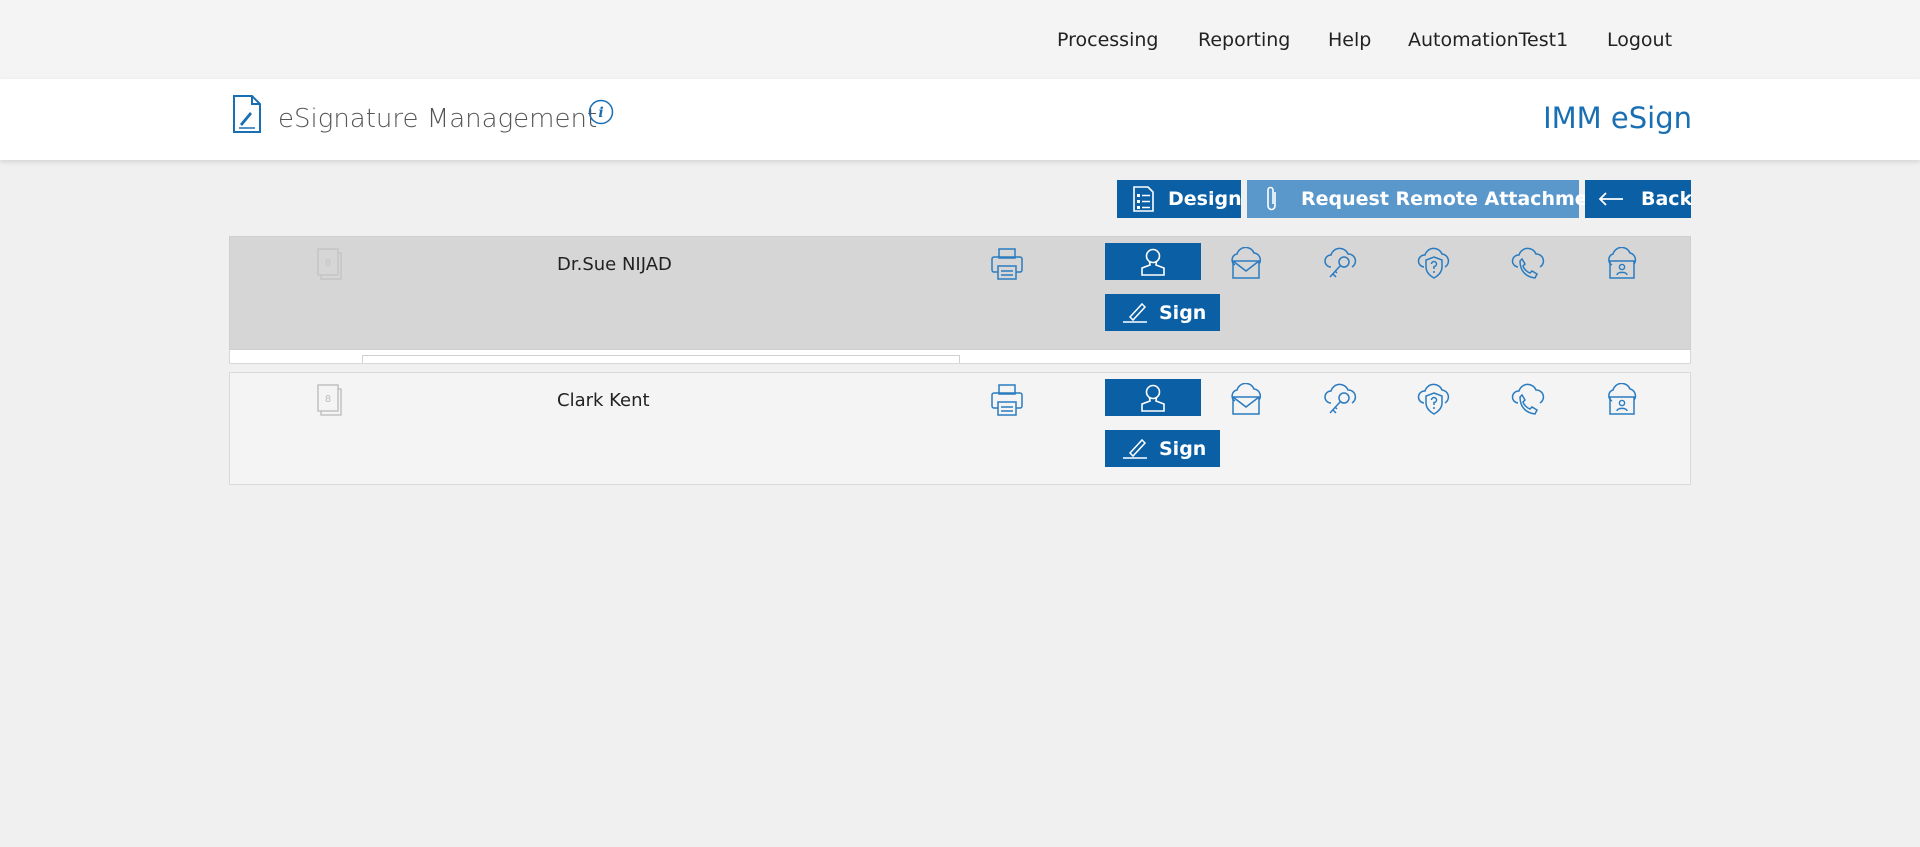  I want to click on request-remote-attachments-button: Request Remote Attachments, so click(1434, 199).